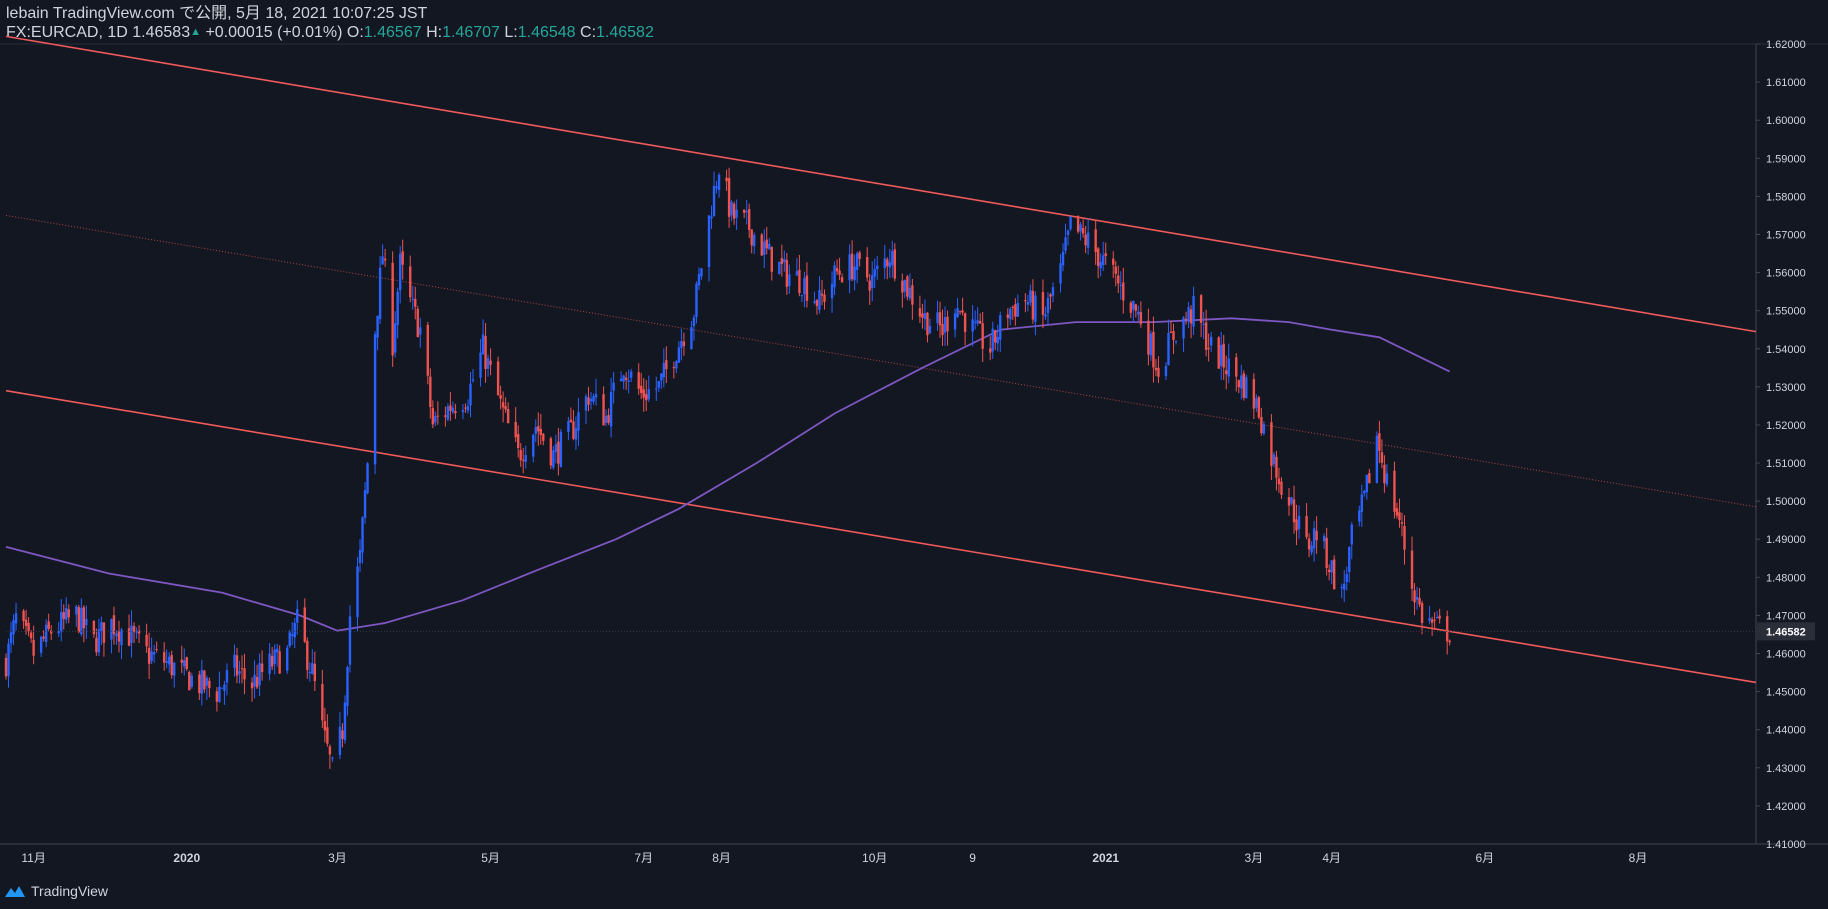 The width and height of the screenshot is (1828, 909). Describe the element at coordinates (1638, 858) in the screenshot. I see `time-tick-label: 8月` at that location.